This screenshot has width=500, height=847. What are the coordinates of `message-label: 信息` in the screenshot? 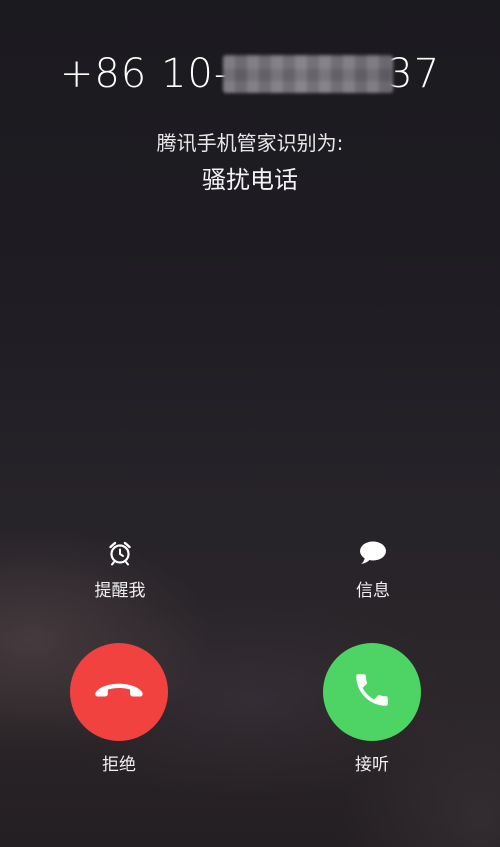 It's located at (373, 591).